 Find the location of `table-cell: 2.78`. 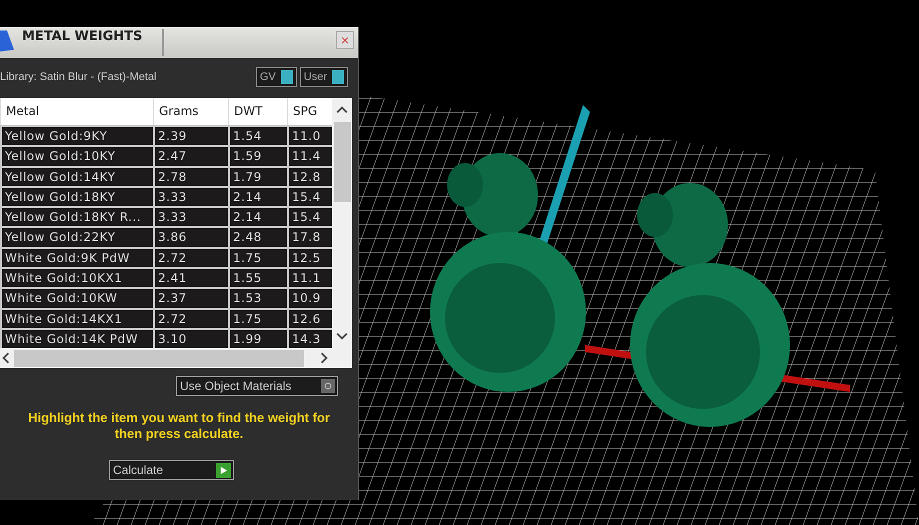

table-cell: 2.78 is located at coordinates (190, 177).